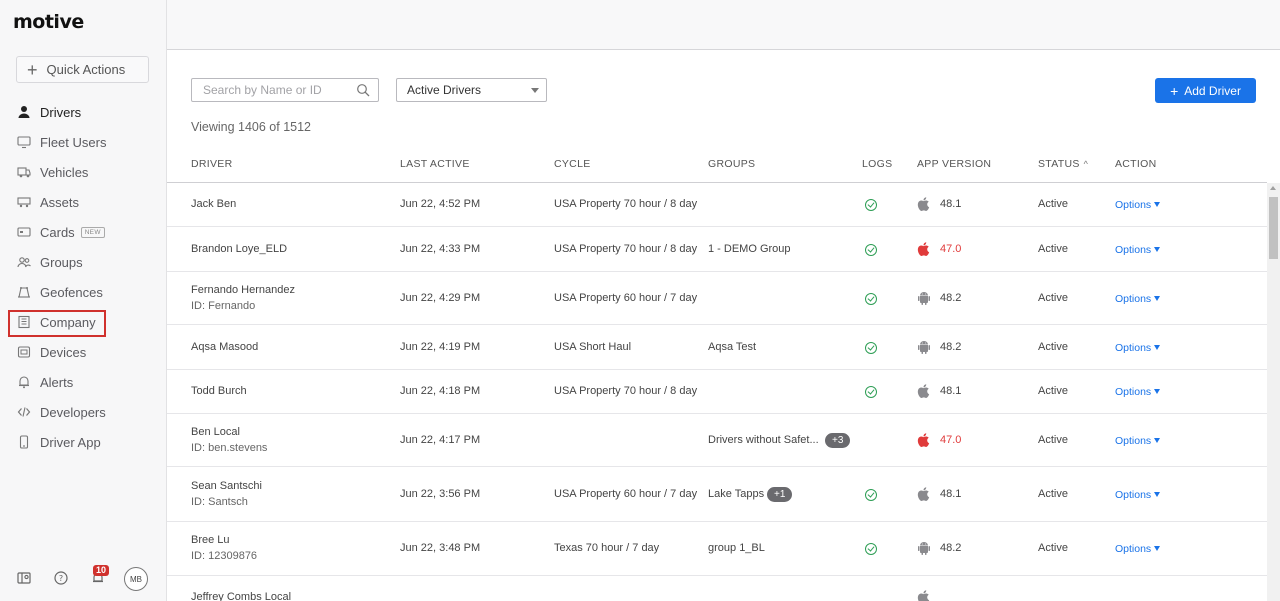 Image resolution: width=1280 pixels, height=601 pixels. What do you see at coordinates (61, 578) in the screenshot?
I see `help-icon: ?` at bounding box center [61, 578].